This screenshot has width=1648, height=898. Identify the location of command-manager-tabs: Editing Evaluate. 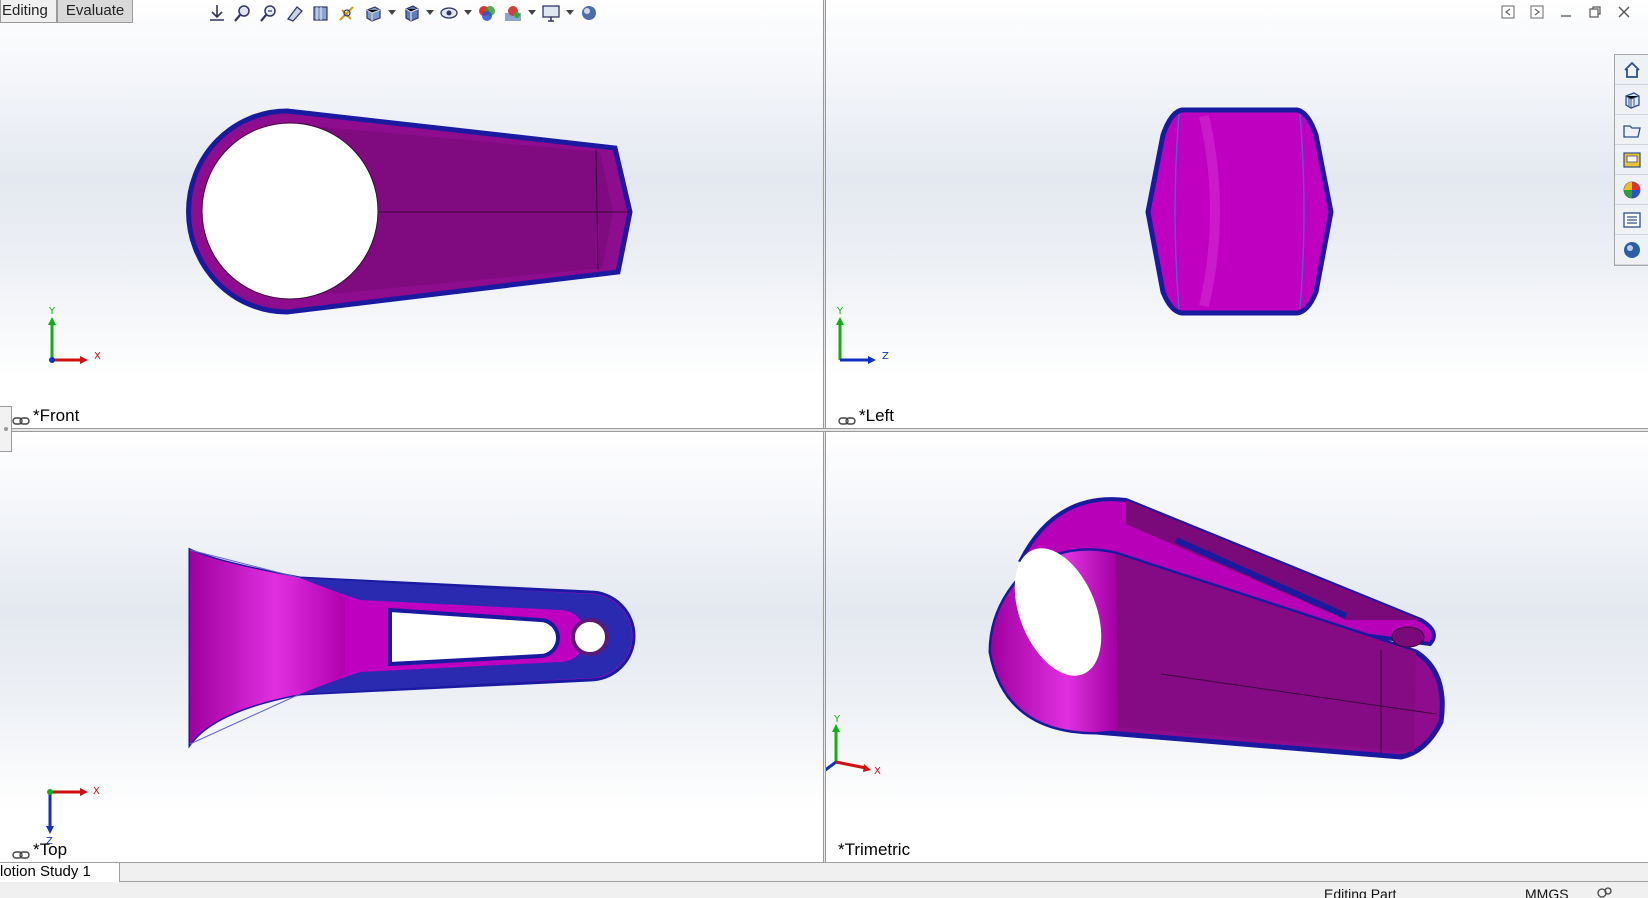
(67, 11).